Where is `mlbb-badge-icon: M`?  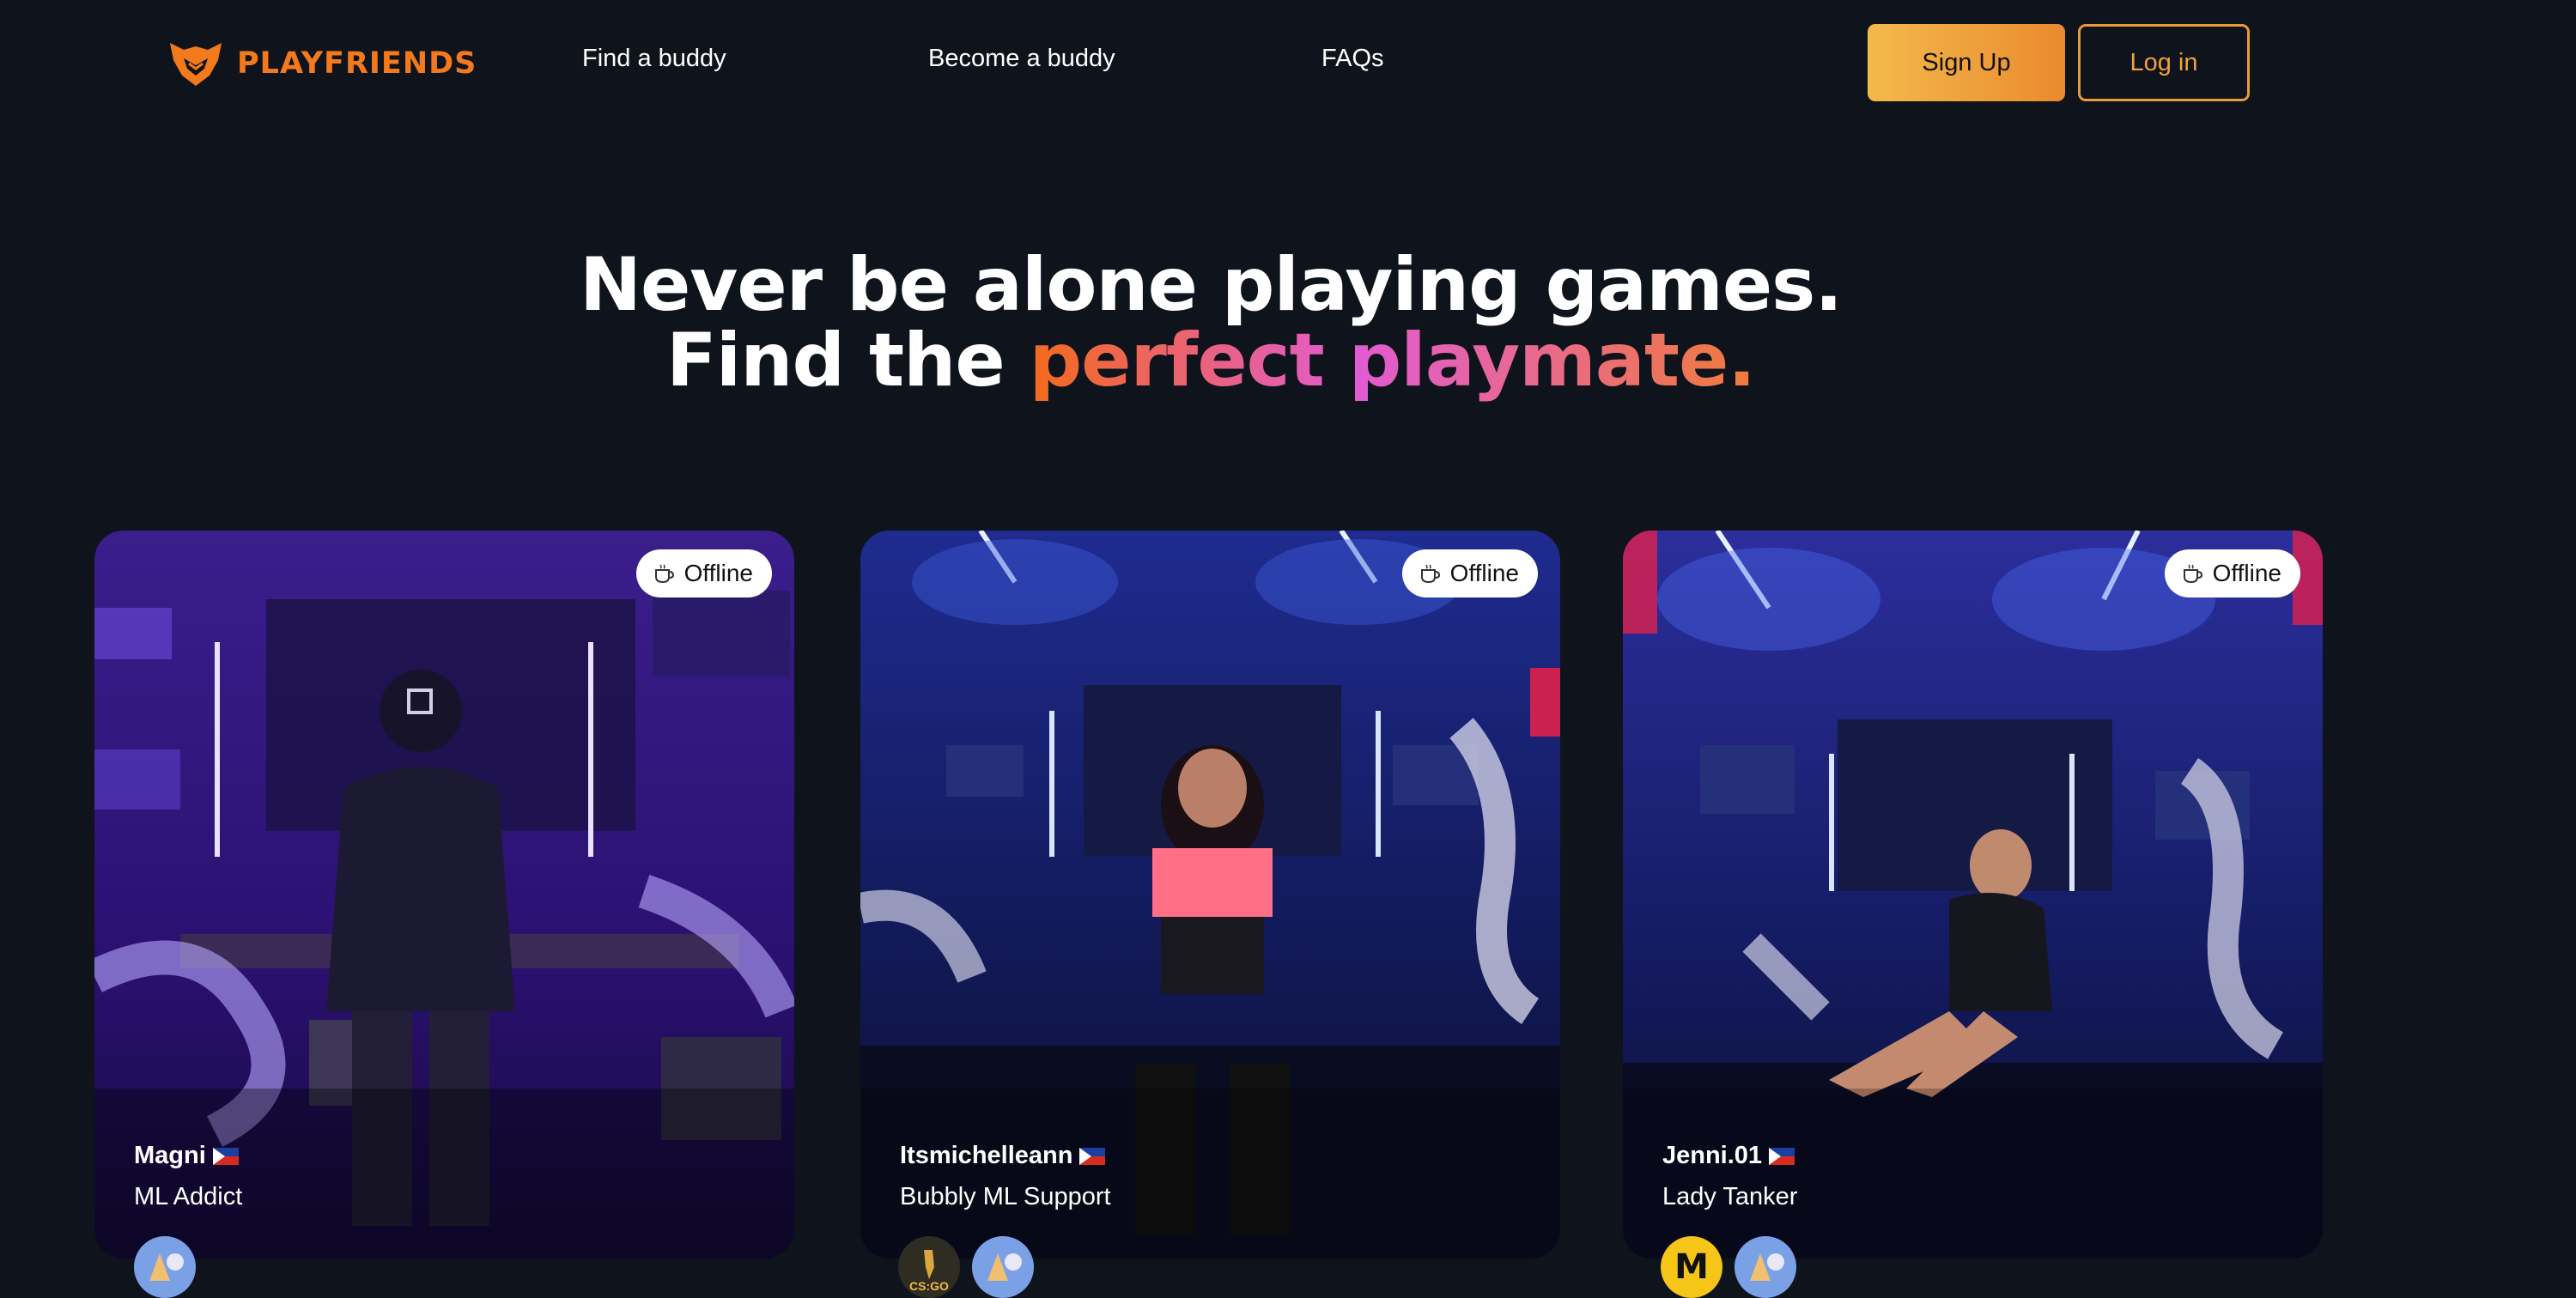 mlbb-badge-icon: M is located at coordinates (1692, 1267).